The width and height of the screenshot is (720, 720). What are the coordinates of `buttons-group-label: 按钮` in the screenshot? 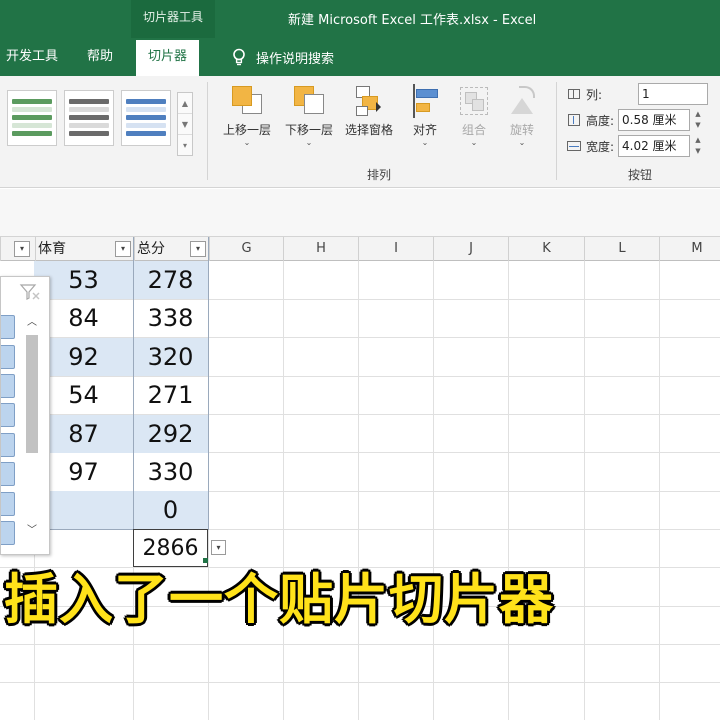 It's located at (640, 175).